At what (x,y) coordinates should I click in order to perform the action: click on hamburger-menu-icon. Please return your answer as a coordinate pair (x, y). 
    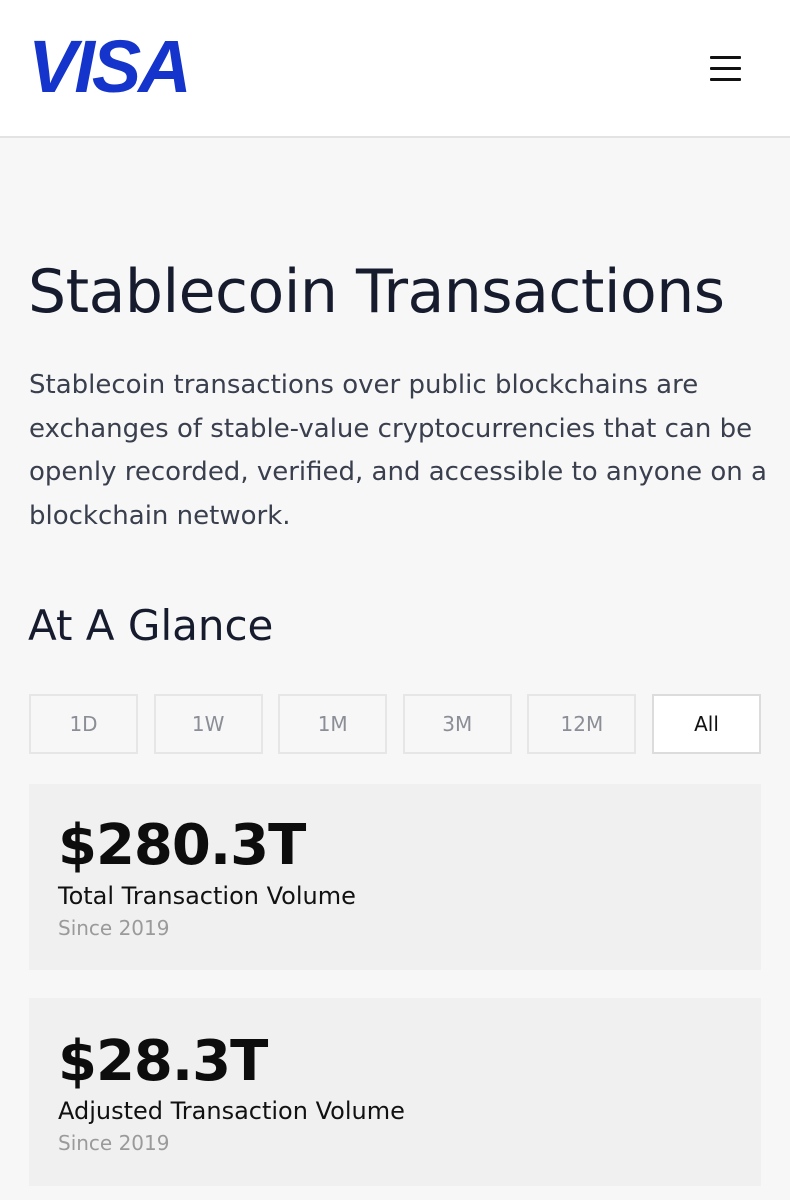
    Looking at the image, I should click on (725, 69).